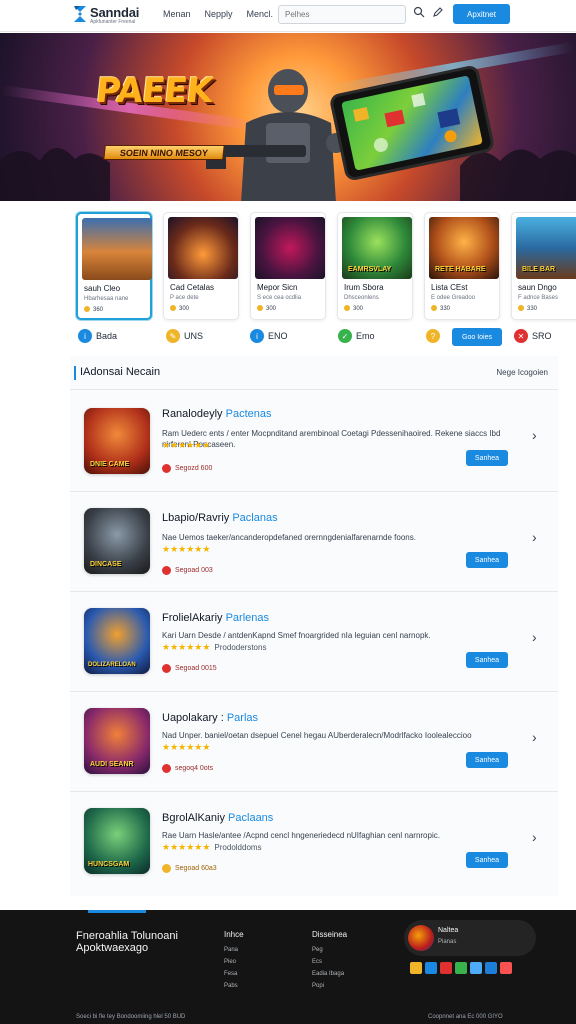 This screenshot has height=1024, width=576. I want to click on site-logo: Sanndai Apkfunanter Freenal, so click(108, 16).